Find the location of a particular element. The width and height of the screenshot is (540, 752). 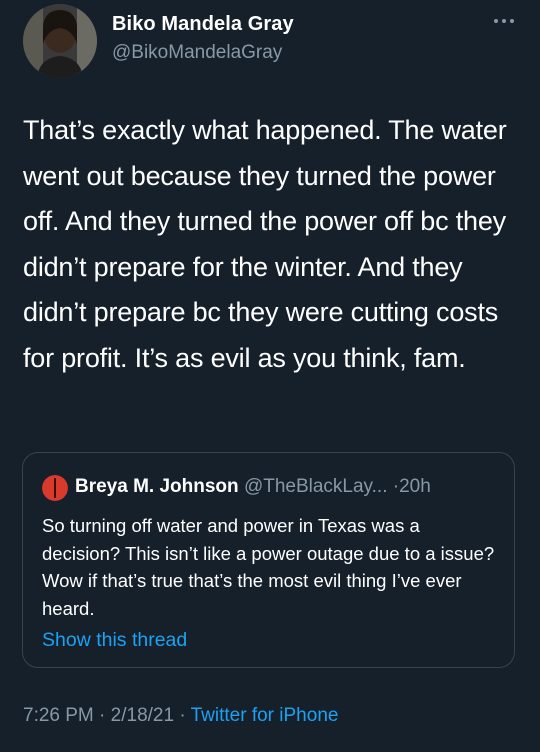

tweet-meta: 7:26 PM · 2/18/21 · Twitter for iPhone is located at coordinates (180, 716).